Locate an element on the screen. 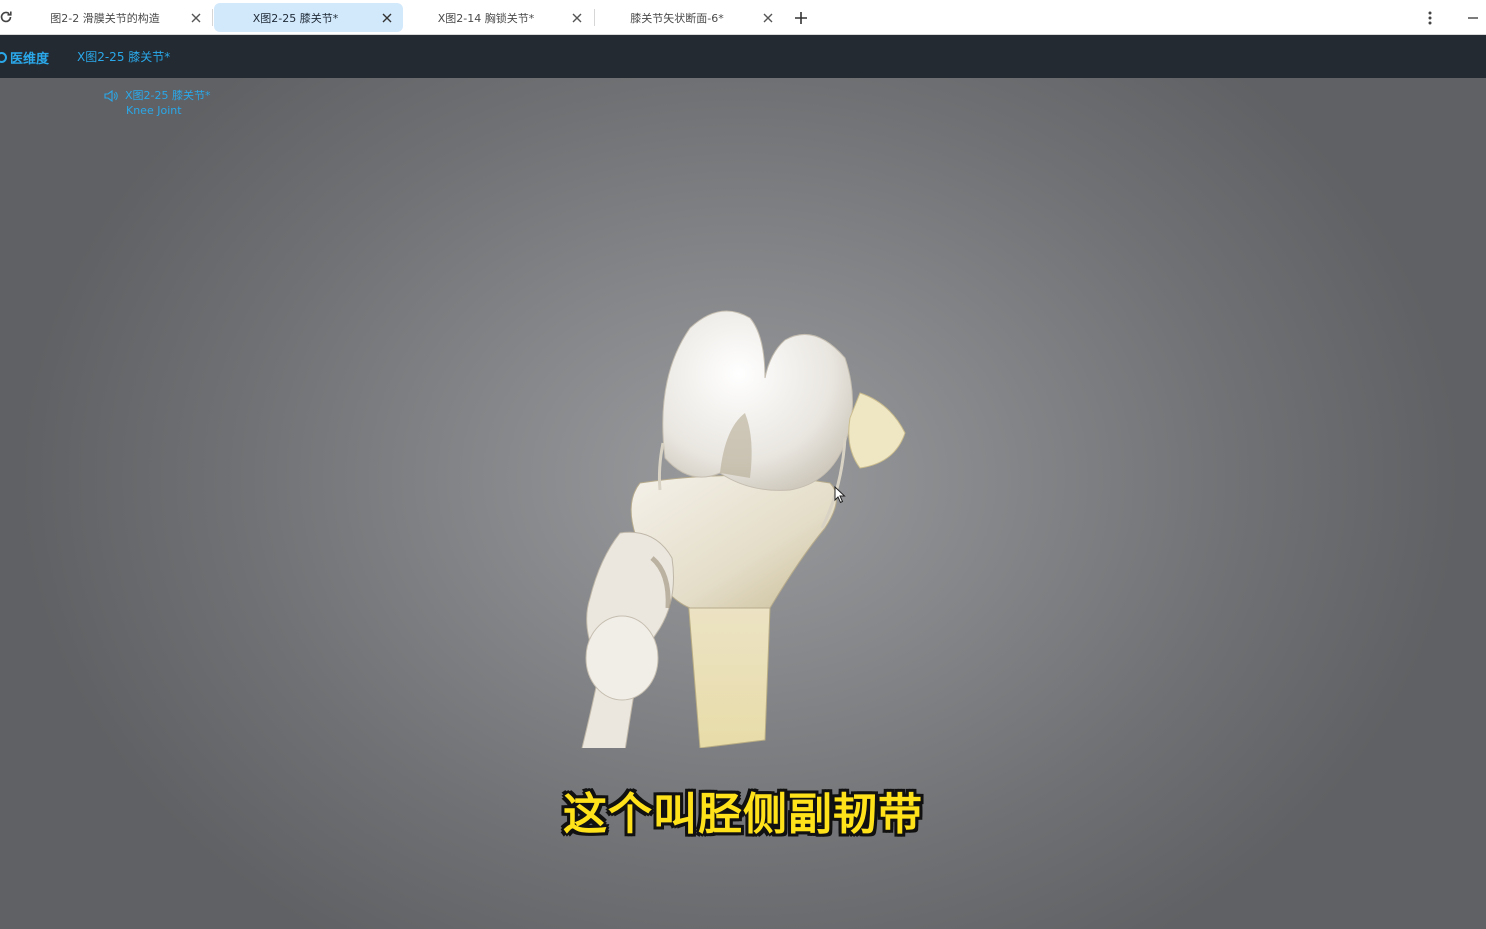  tab-knee-sagittal-section: 膝关节矢状断面-6* is located at coordinates (690, 17).